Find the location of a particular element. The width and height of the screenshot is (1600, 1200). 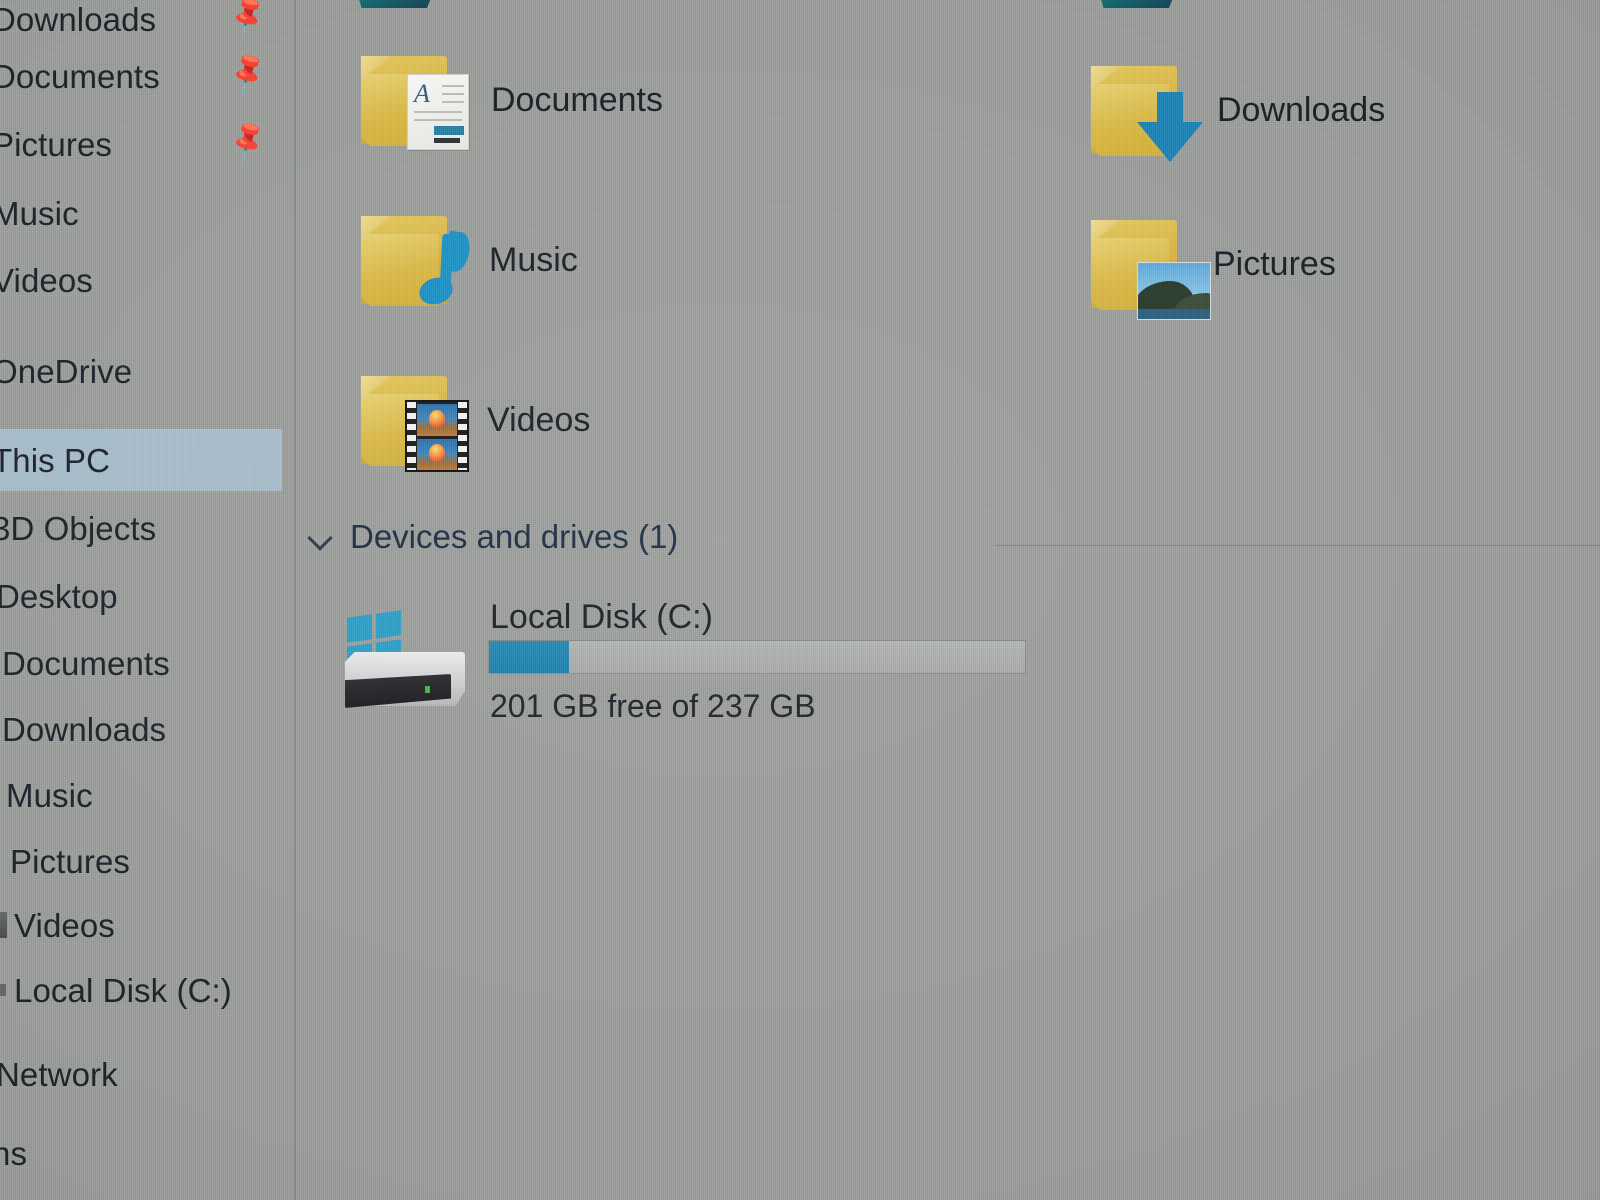

sidebar-item-desktop: Desktop is located at coordinates (141, 596).